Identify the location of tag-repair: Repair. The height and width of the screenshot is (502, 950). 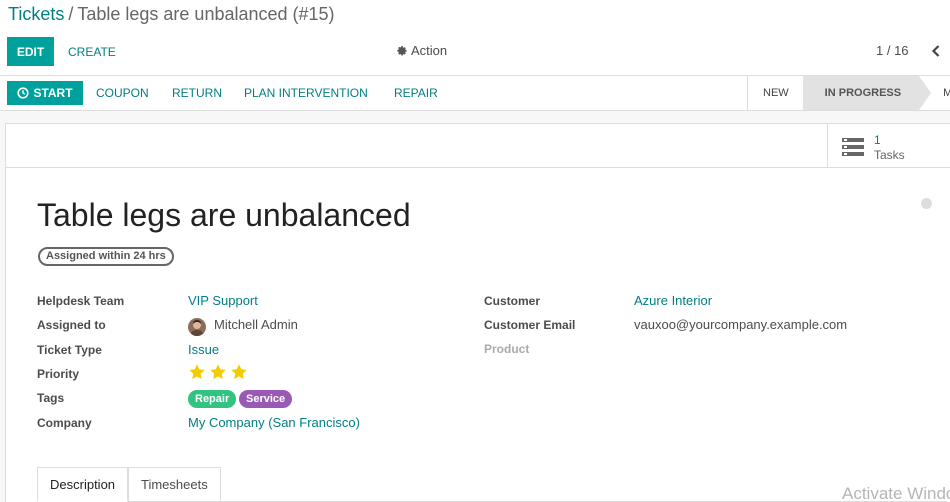
(212, 399).